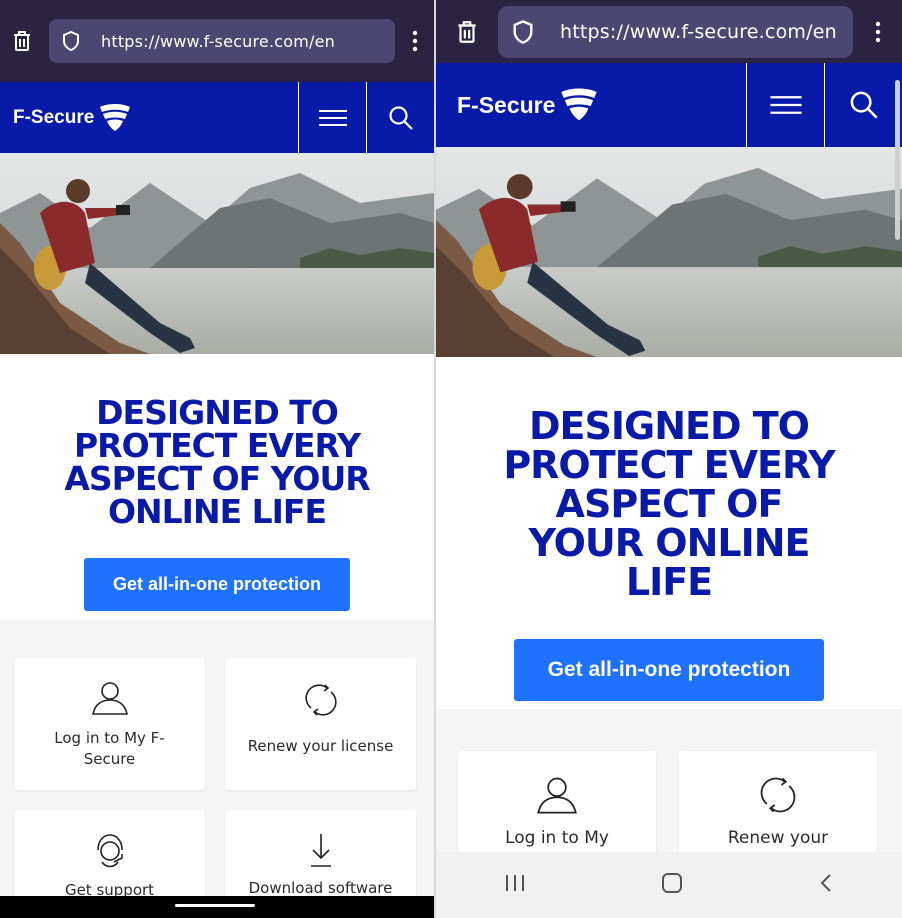  Describe the element at coordinates (515, 885) in the screenshot. I see `recent-apps-icon` at that location.